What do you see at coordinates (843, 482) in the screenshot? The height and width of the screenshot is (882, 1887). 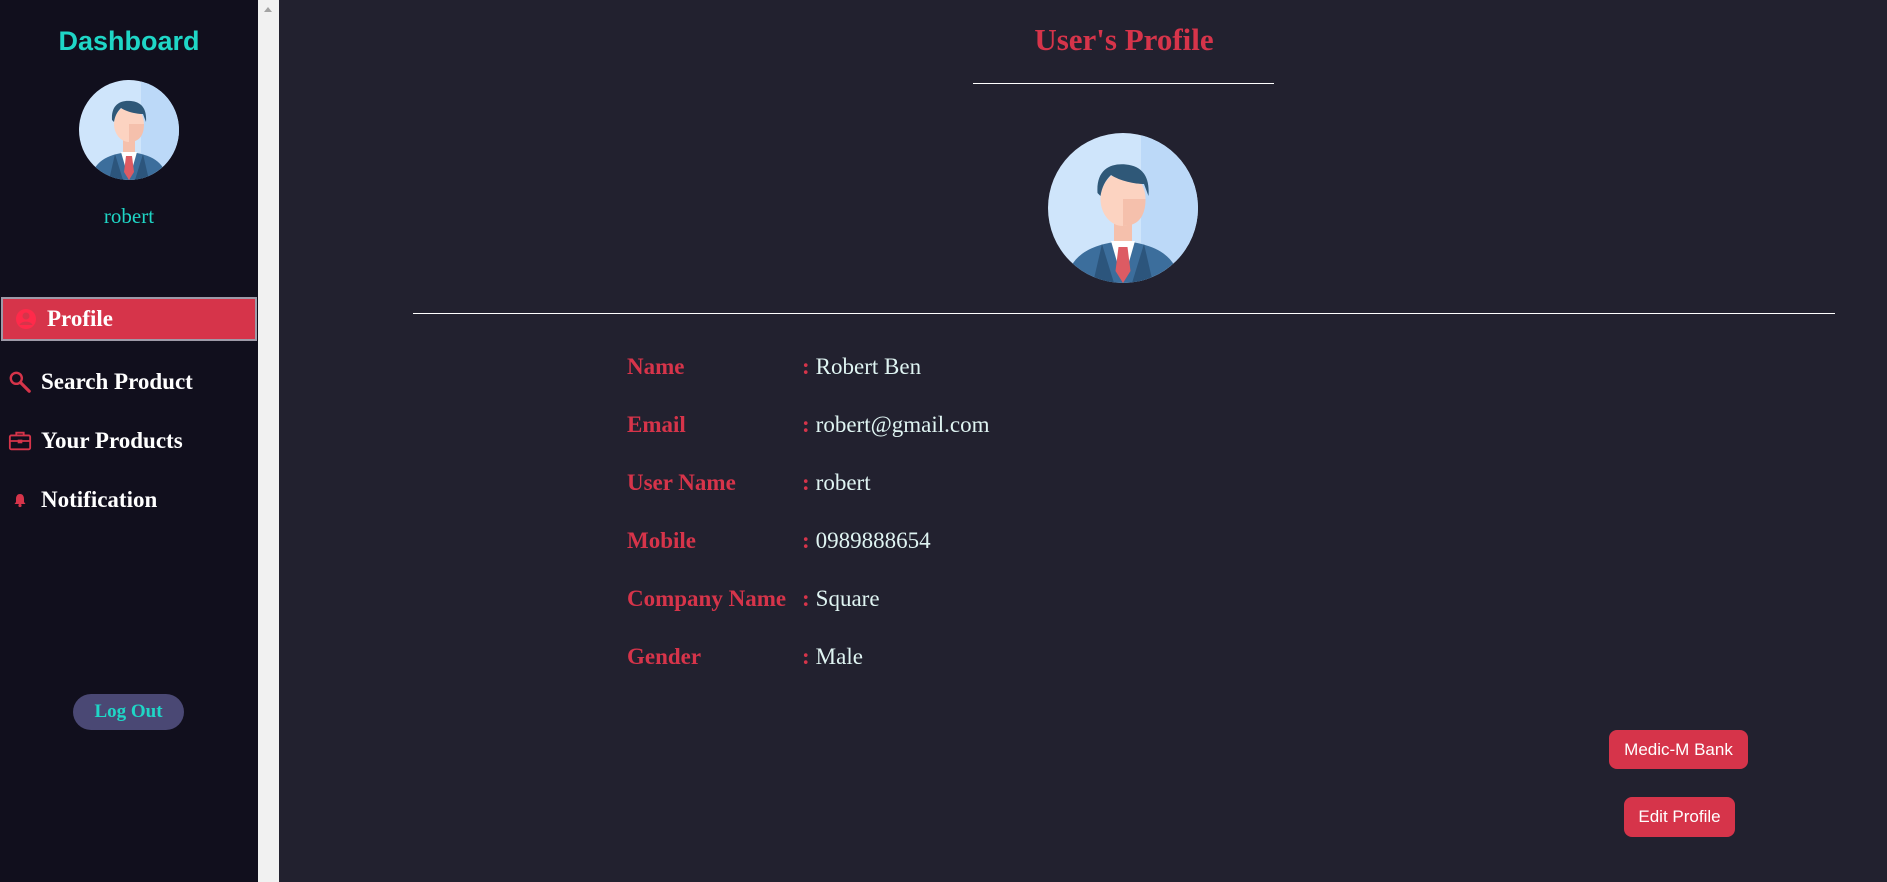 I see `field-value: robert` at bounding box center [843, 482].